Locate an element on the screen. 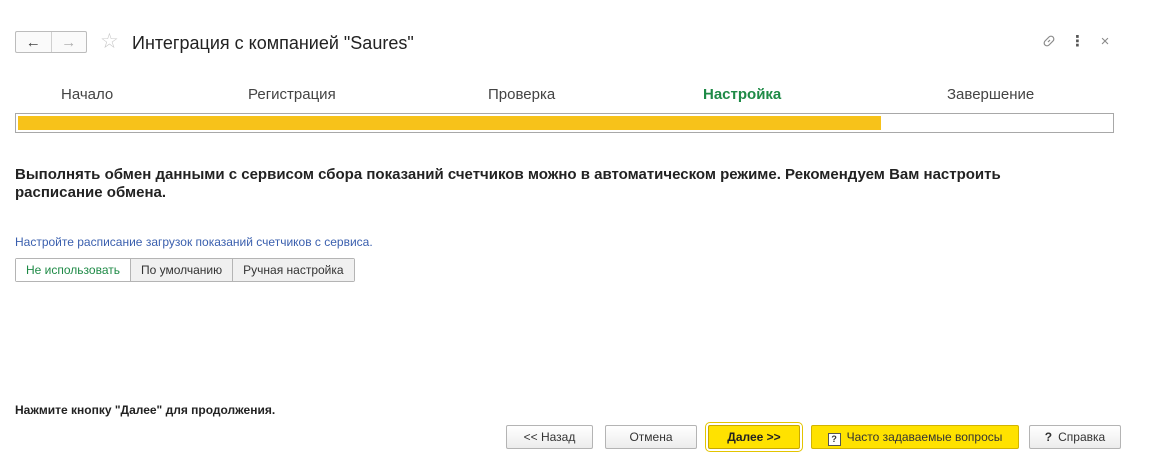  faq-button: ? Часто задаваемые вопросы is located at coordinates (915, 437).